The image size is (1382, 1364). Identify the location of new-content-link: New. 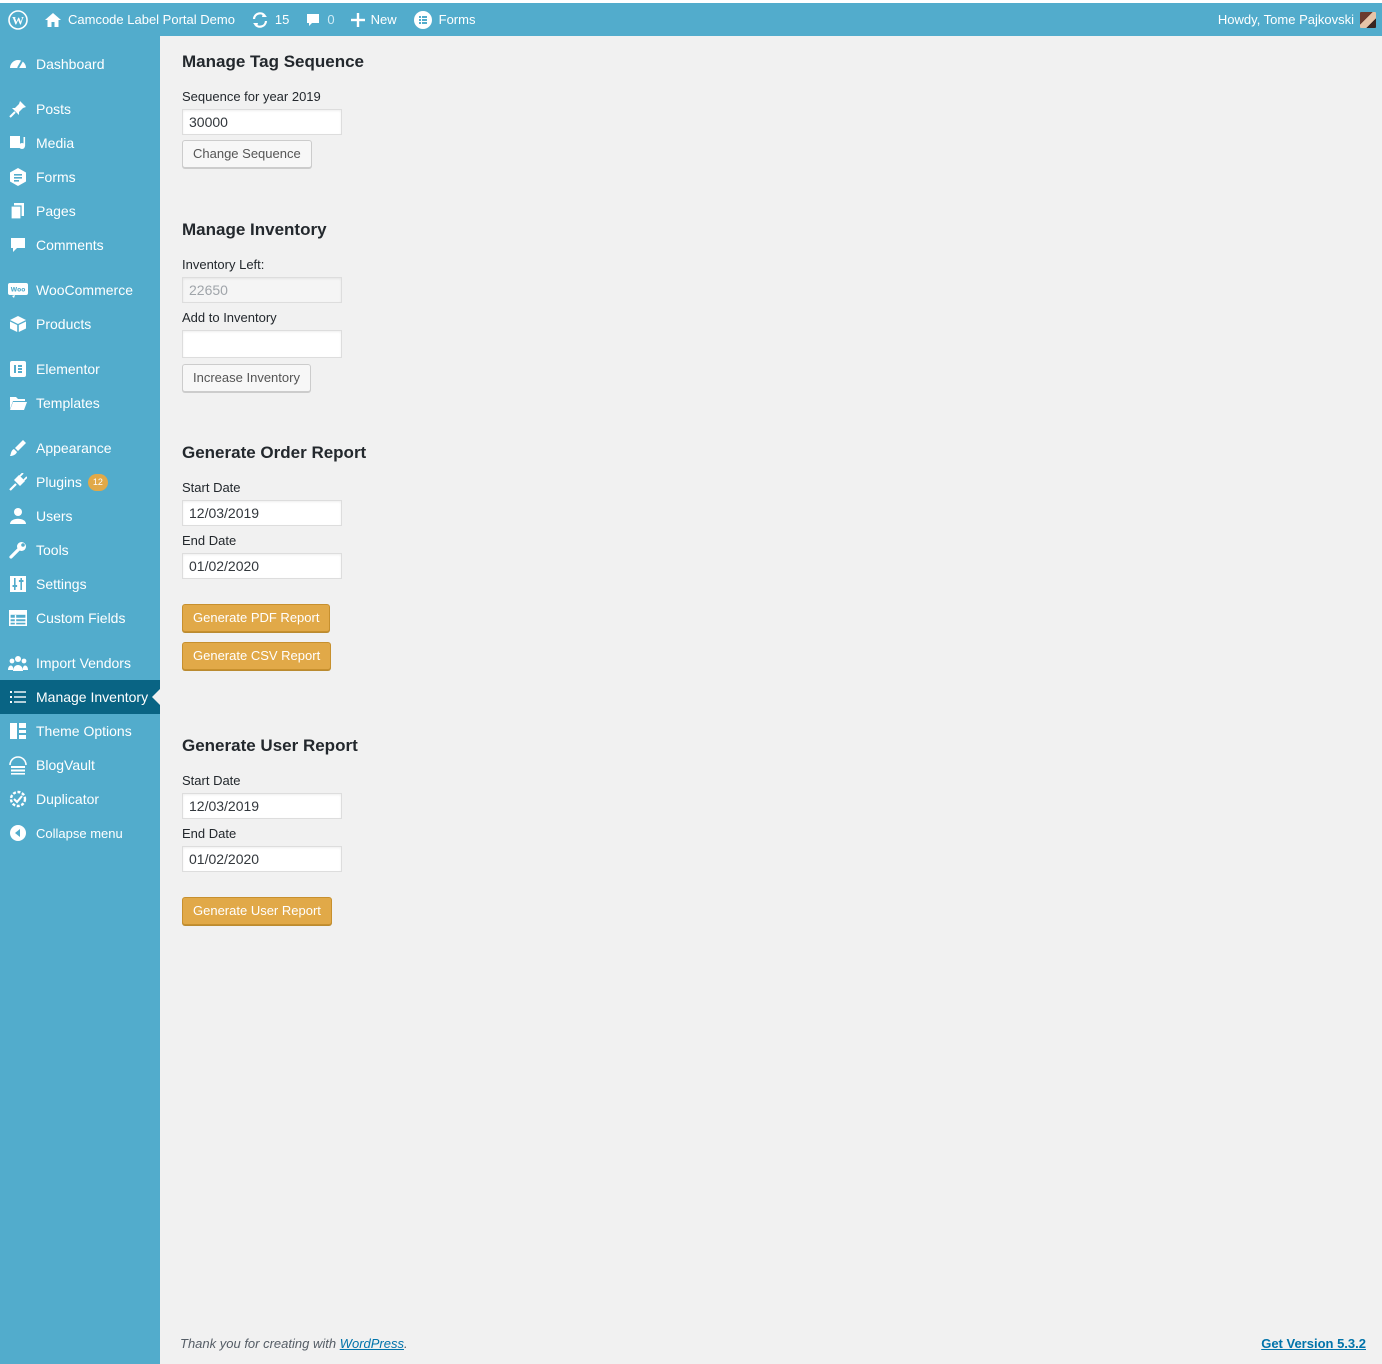
(374, 19).